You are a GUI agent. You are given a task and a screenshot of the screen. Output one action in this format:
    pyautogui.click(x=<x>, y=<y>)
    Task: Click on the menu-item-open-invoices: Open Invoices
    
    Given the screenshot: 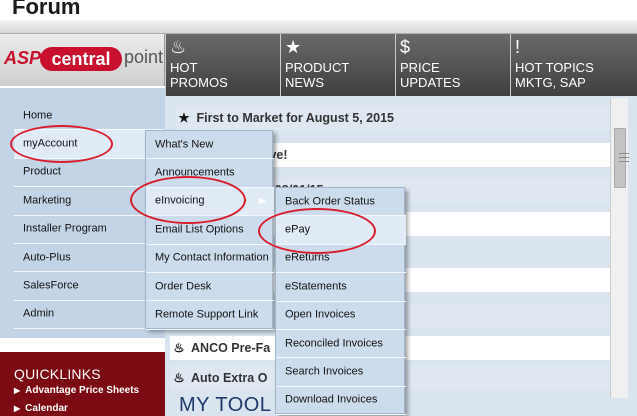 What is the action you would take?
    pyautogui.click(x=341, y=316)
    